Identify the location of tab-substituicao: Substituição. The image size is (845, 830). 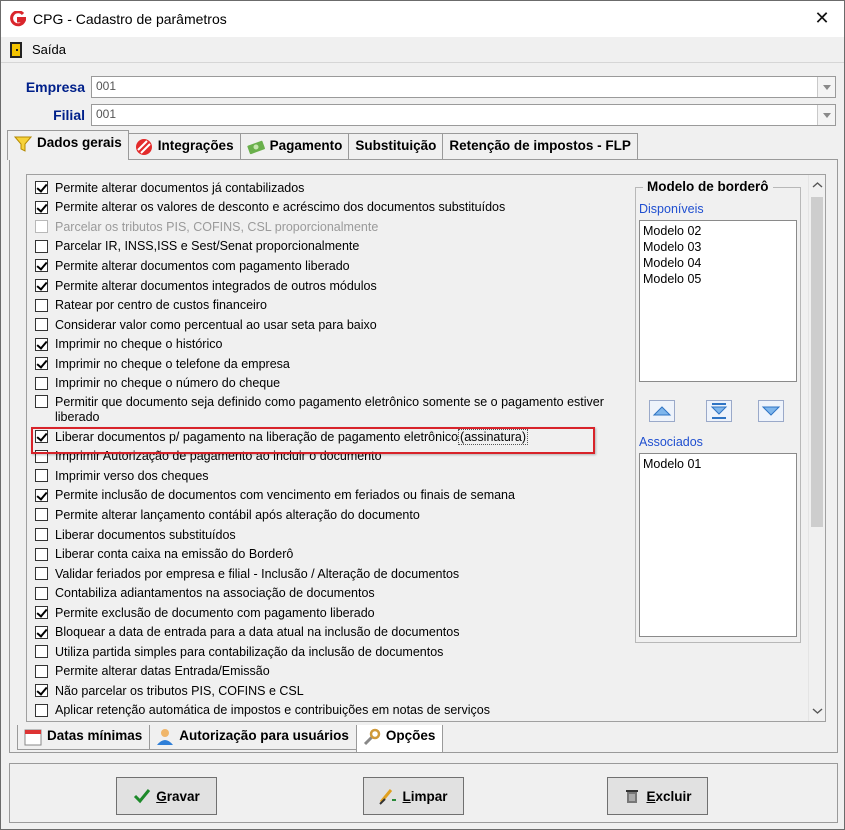
(396, 146).